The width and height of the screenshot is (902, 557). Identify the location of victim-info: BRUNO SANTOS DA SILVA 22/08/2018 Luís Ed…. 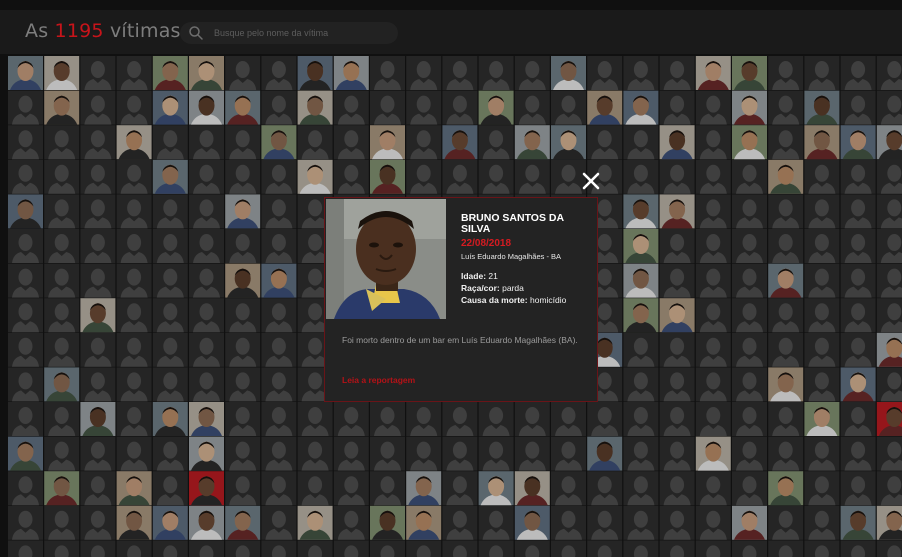
(527, 259).